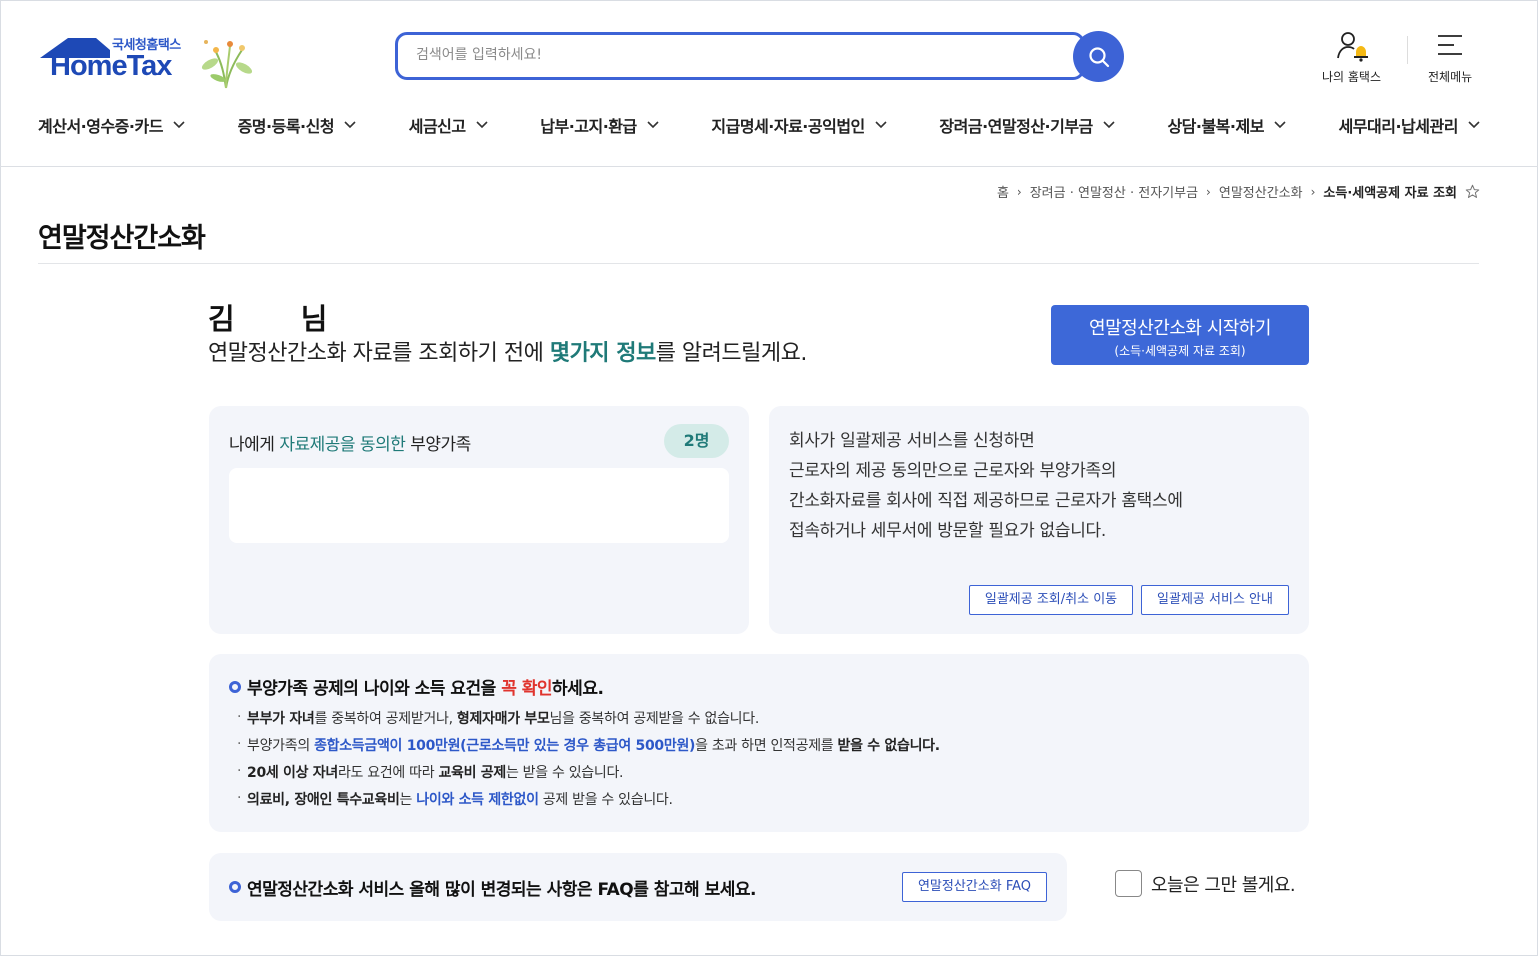 Image resolution: width=1538 pixels, height=956 pixels. I want to click on notice-title-text: 하세요., so click(578, 689).